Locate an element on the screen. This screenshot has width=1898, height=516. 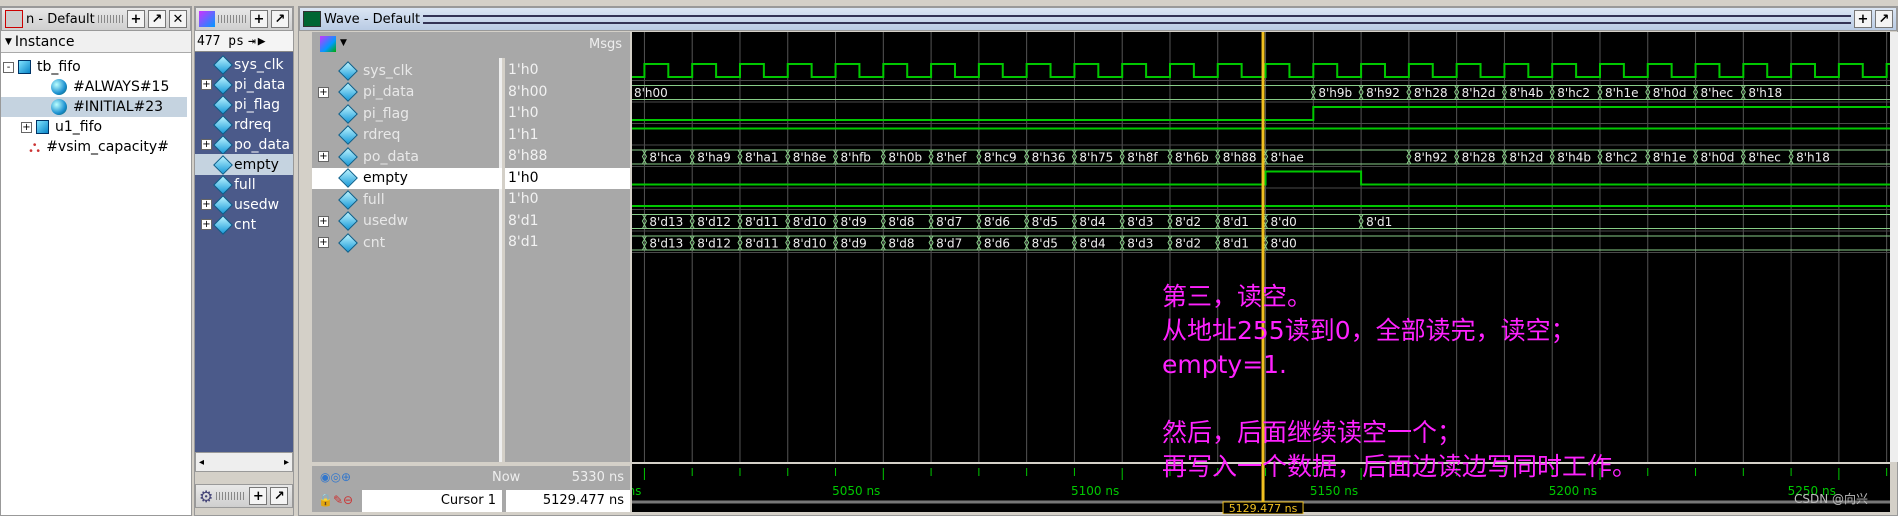
wave-signal-rdreq: rdreq is located at coordinates (407, 135).